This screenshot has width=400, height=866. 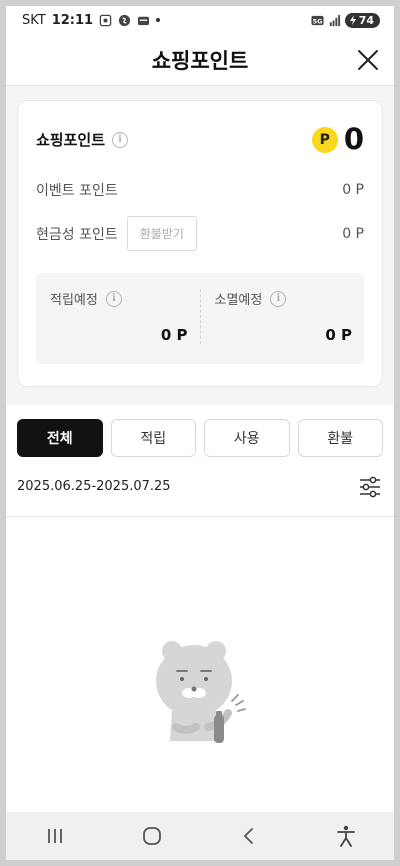 I want to click on home-icon, so click(x=151, y=836).